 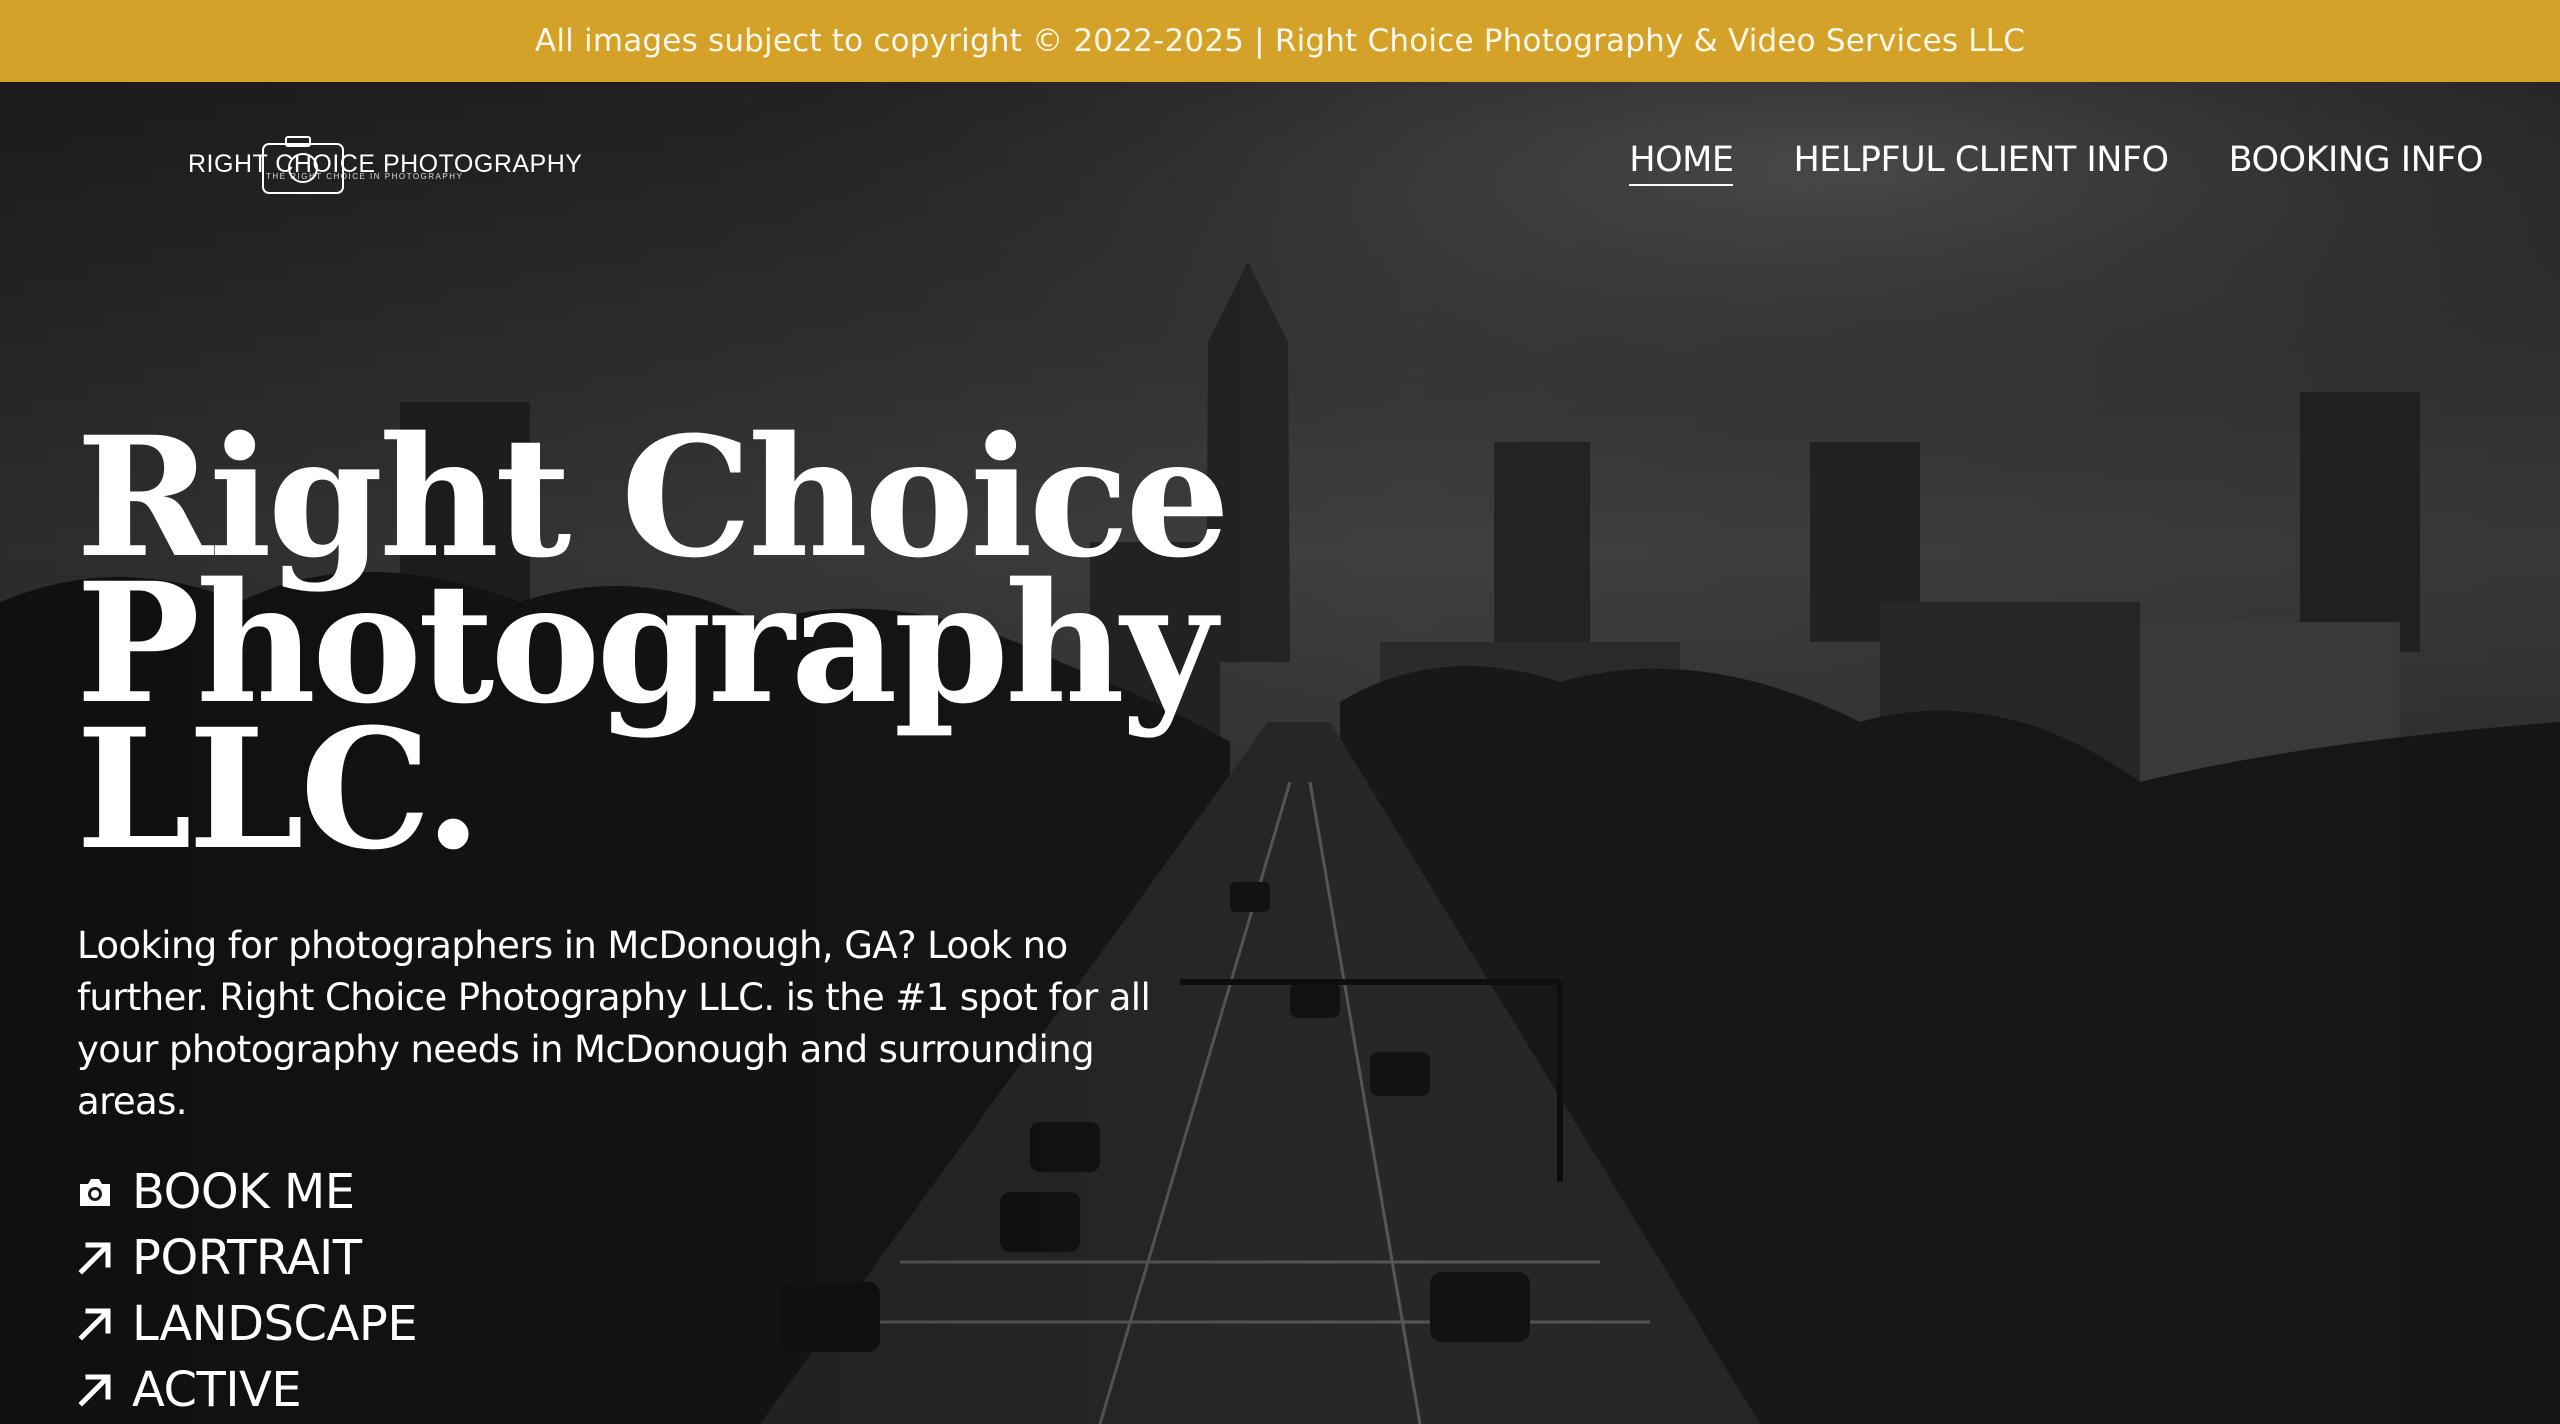 I want to click on link-label: LANDSCAPE, so click(x=275, y=1324).